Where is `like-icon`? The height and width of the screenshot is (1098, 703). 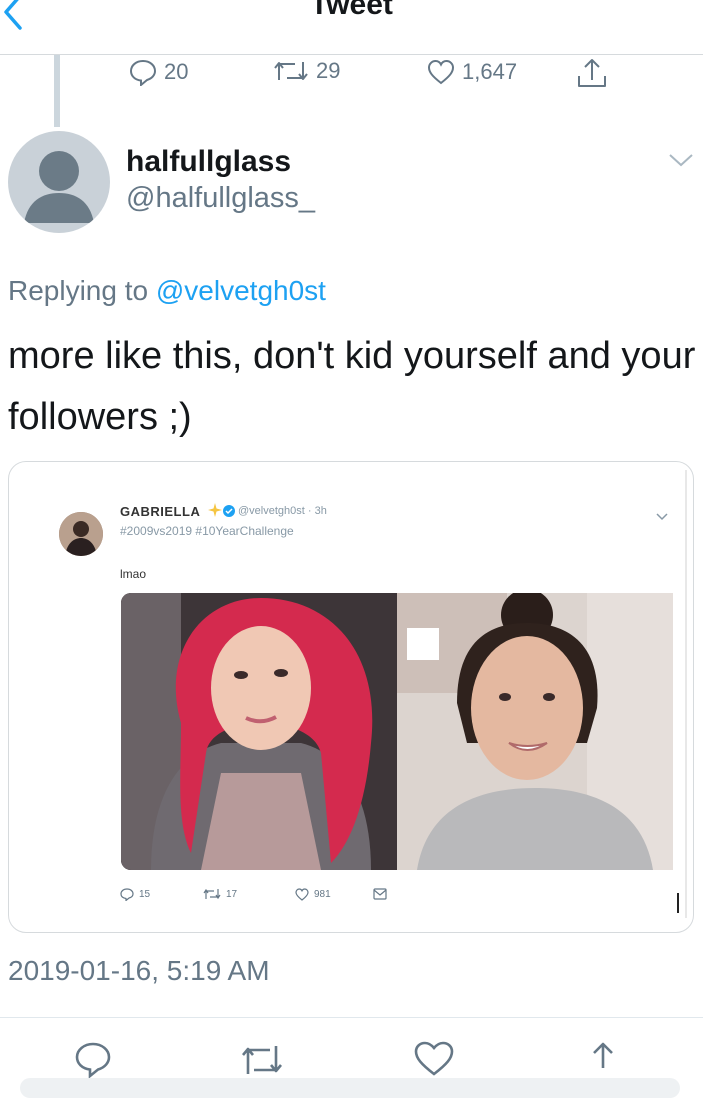
like-icon is located at coordinates (441, 72).